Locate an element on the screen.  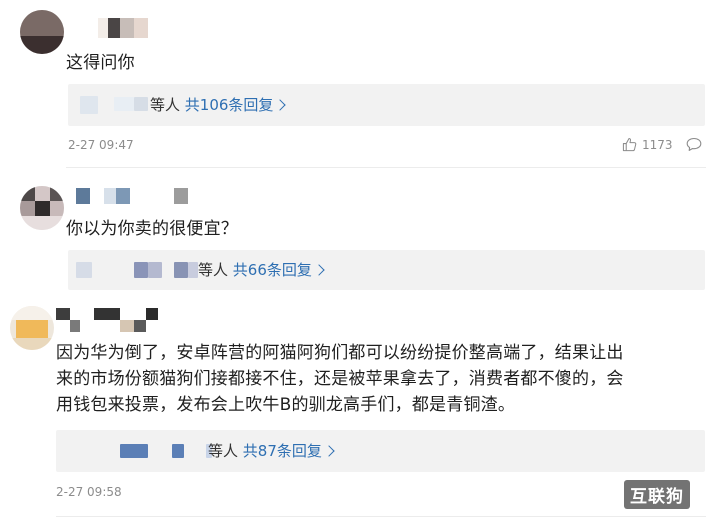
reply-summary: 等人 共87条回复 is located at coordinates (271, 451).